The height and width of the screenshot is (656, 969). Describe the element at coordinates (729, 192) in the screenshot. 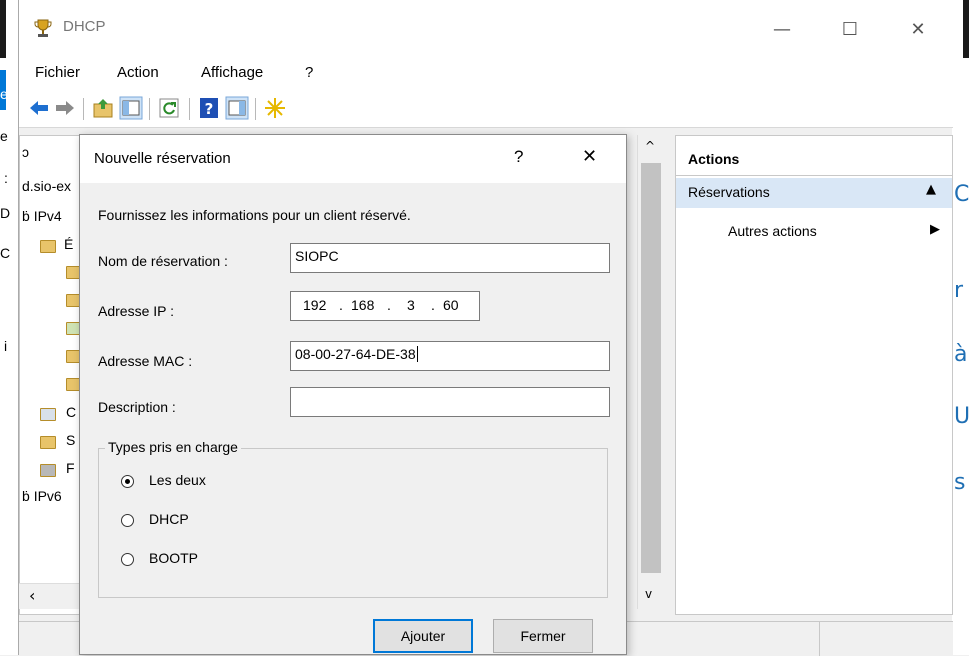

I see `actions-section-label: Réservations` at that location.